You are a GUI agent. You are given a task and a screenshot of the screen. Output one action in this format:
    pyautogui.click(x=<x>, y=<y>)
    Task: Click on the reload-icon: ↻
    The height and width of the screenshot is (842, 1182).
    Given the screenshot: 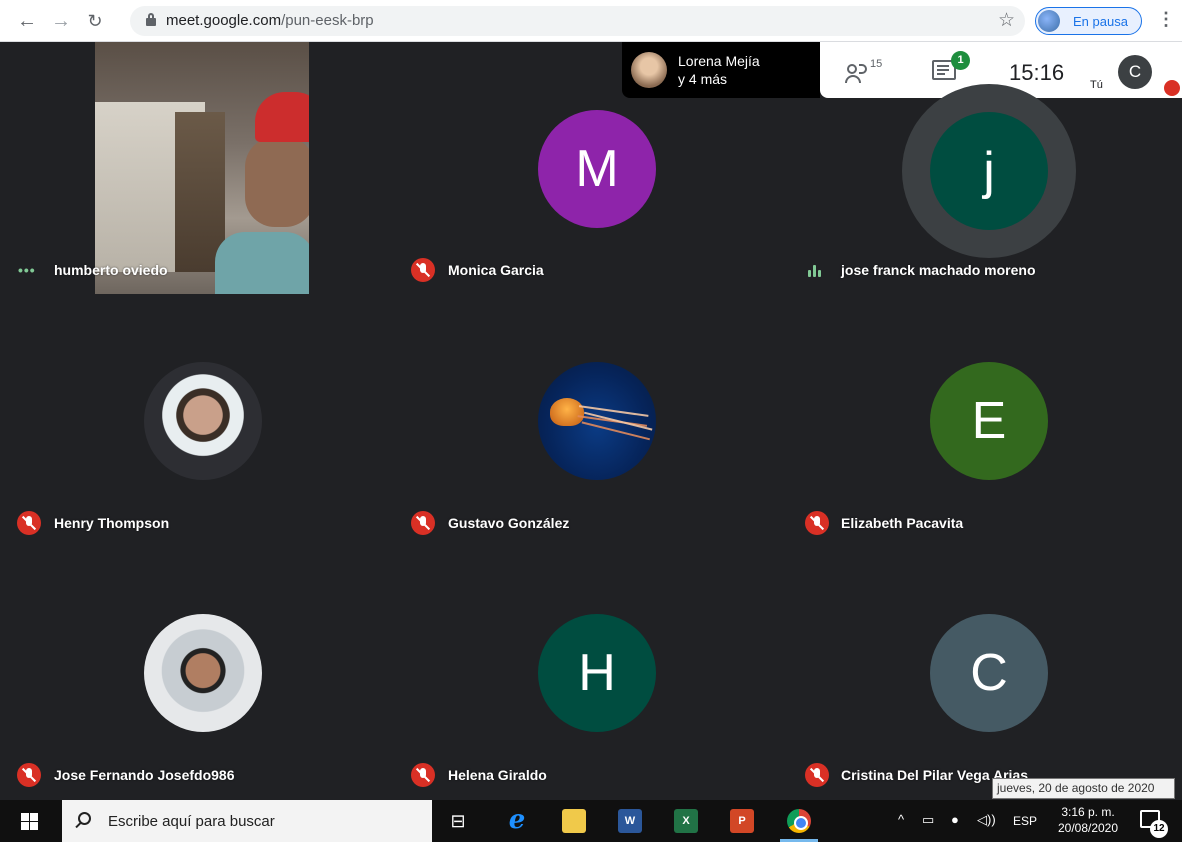 What is the action you would take?
    pyautogui.click(x=95, y=21)
    